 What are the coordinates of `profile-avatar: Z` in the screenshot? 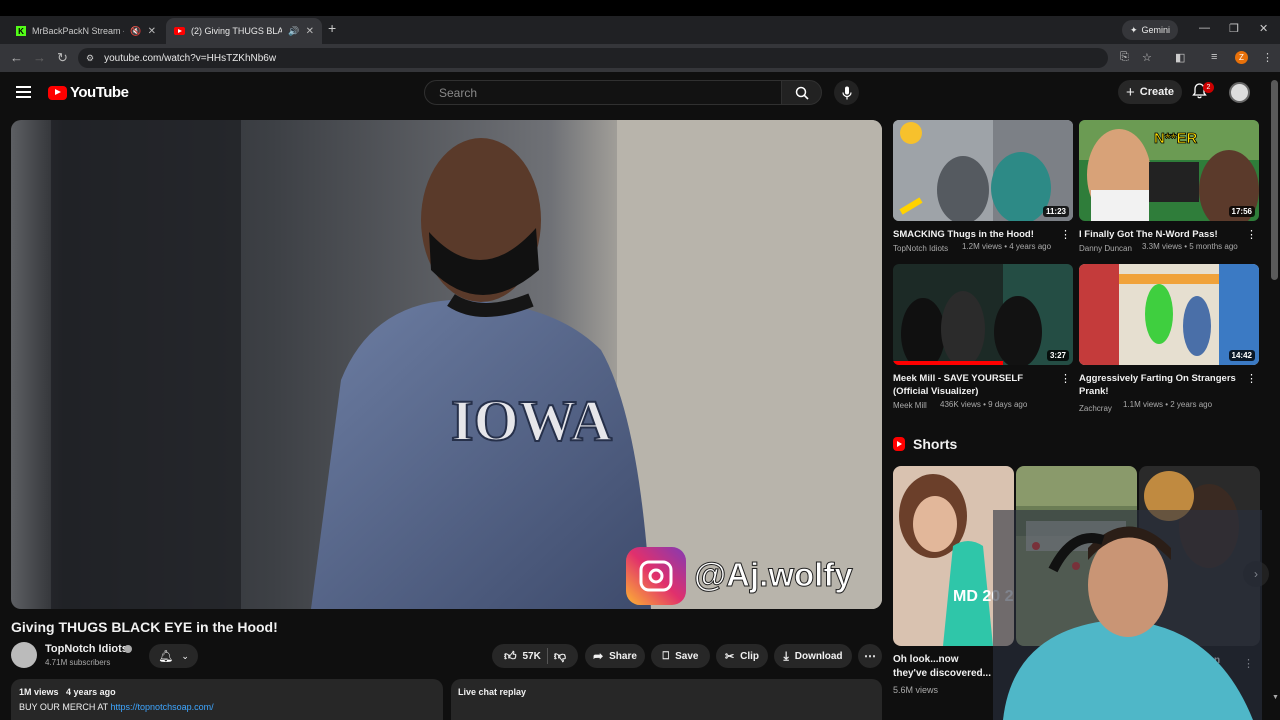 It's located at (1241, 57).